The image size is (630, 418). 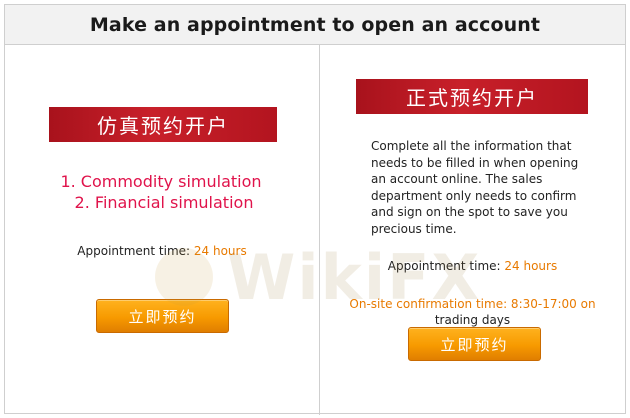 What do you see at coordinates (472, 96) in the screenshot?
I see `formal-banner: 正式预约开户` at bounding box center [472, 96].